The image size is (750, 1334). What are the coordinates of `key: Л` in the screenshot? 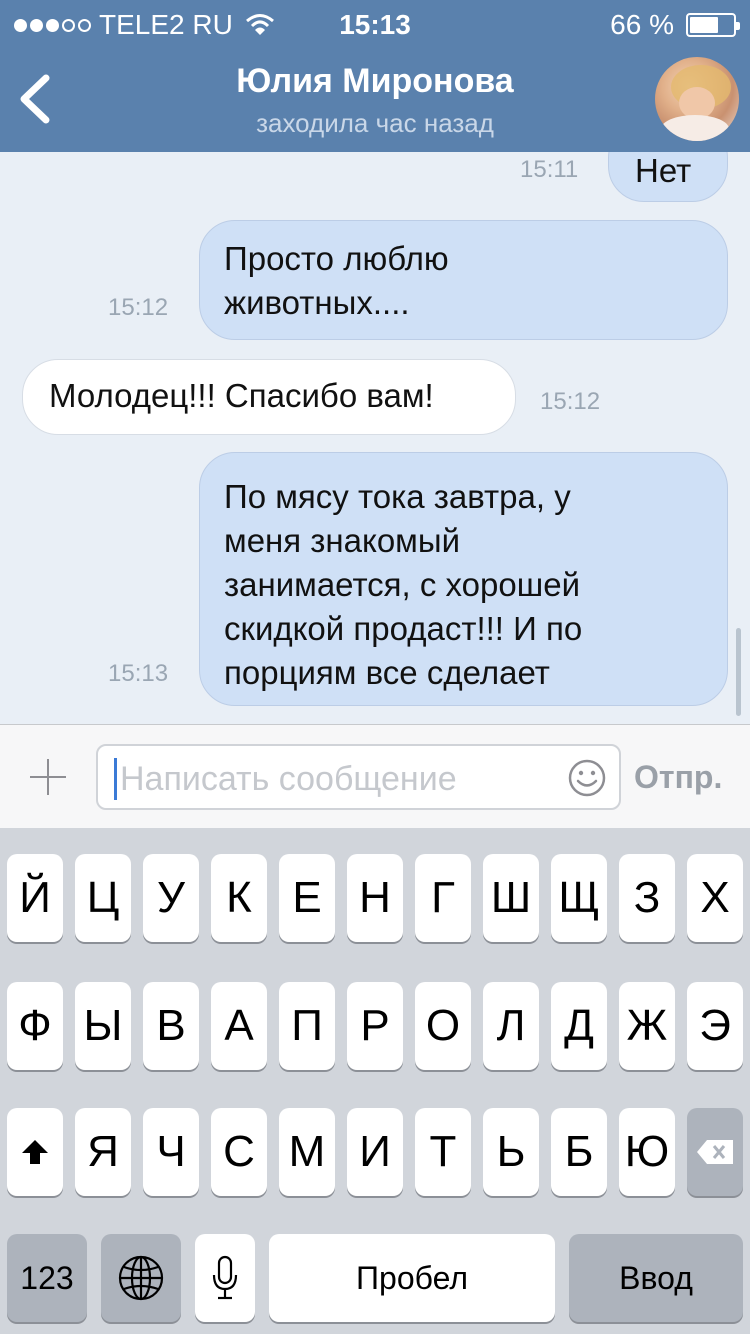 It's located at (511, 1026).